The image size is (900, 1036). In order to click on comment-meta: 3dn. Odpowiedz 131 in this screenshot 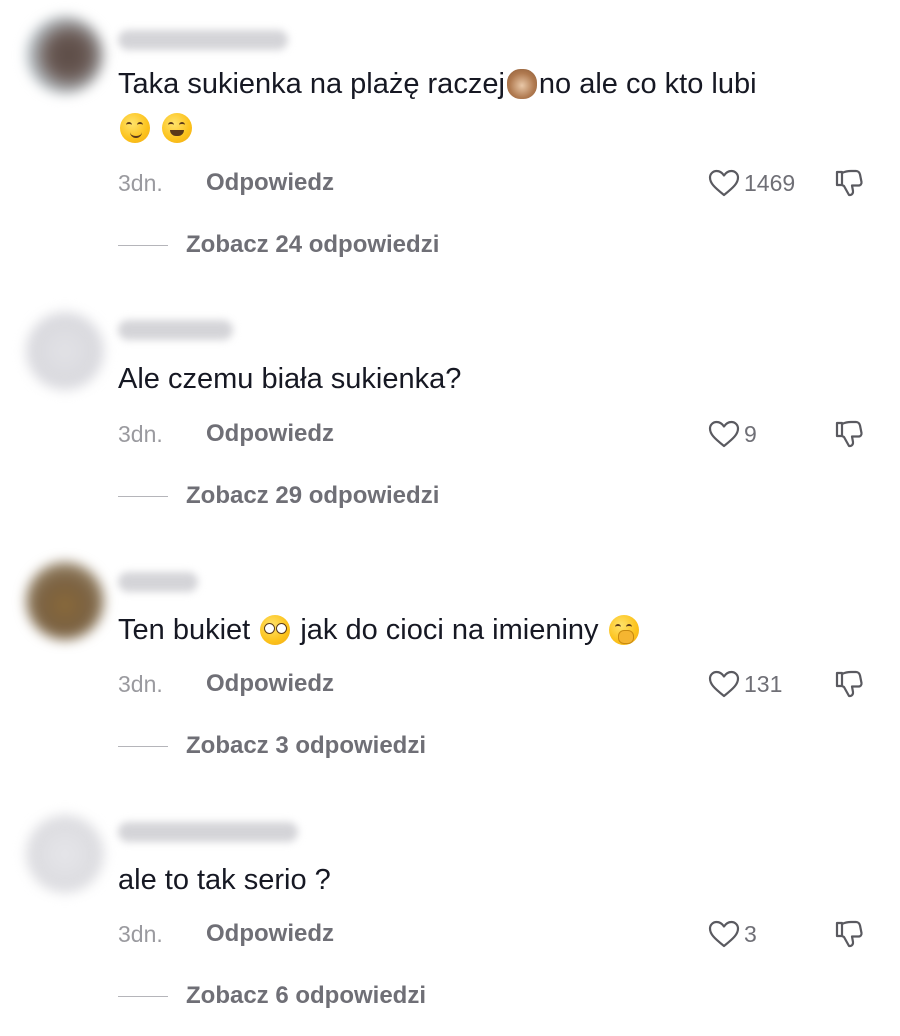, I will do `click(493, 684)`.